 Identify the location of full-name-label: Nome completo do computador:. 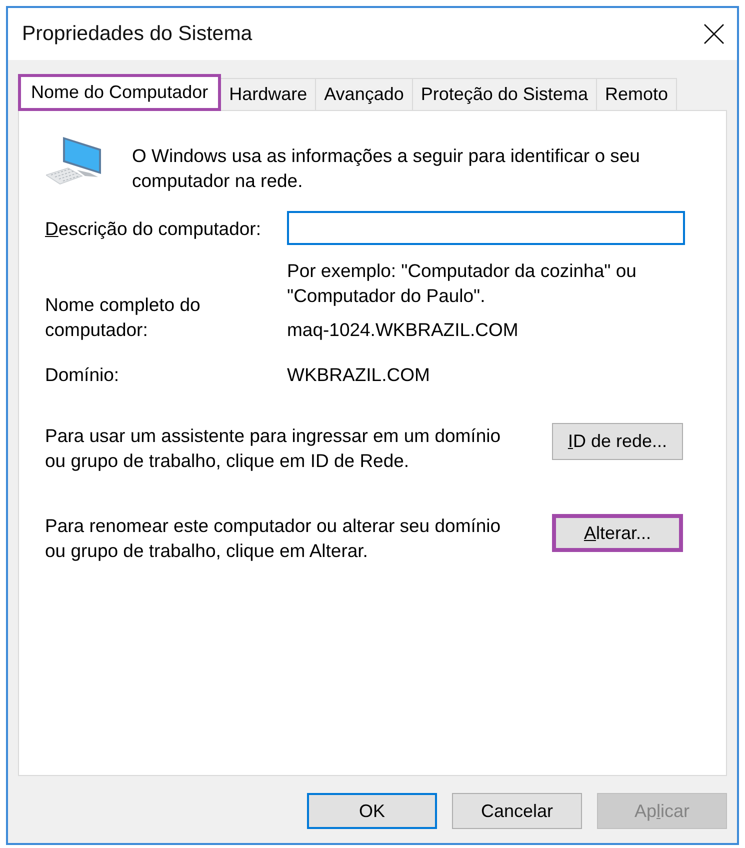
(123, 317).